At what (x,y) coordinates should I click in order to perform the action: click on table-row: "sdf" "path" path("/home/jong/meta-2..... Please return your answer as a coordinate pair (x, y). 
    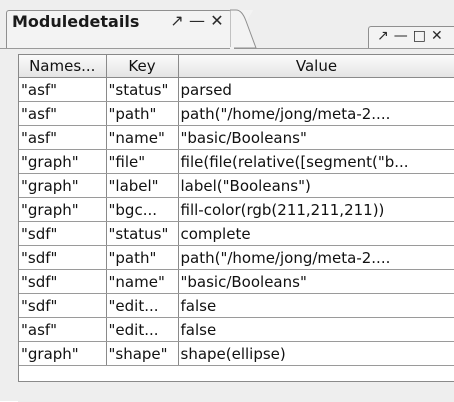
    Looking at the image, I should click on (236, 257).